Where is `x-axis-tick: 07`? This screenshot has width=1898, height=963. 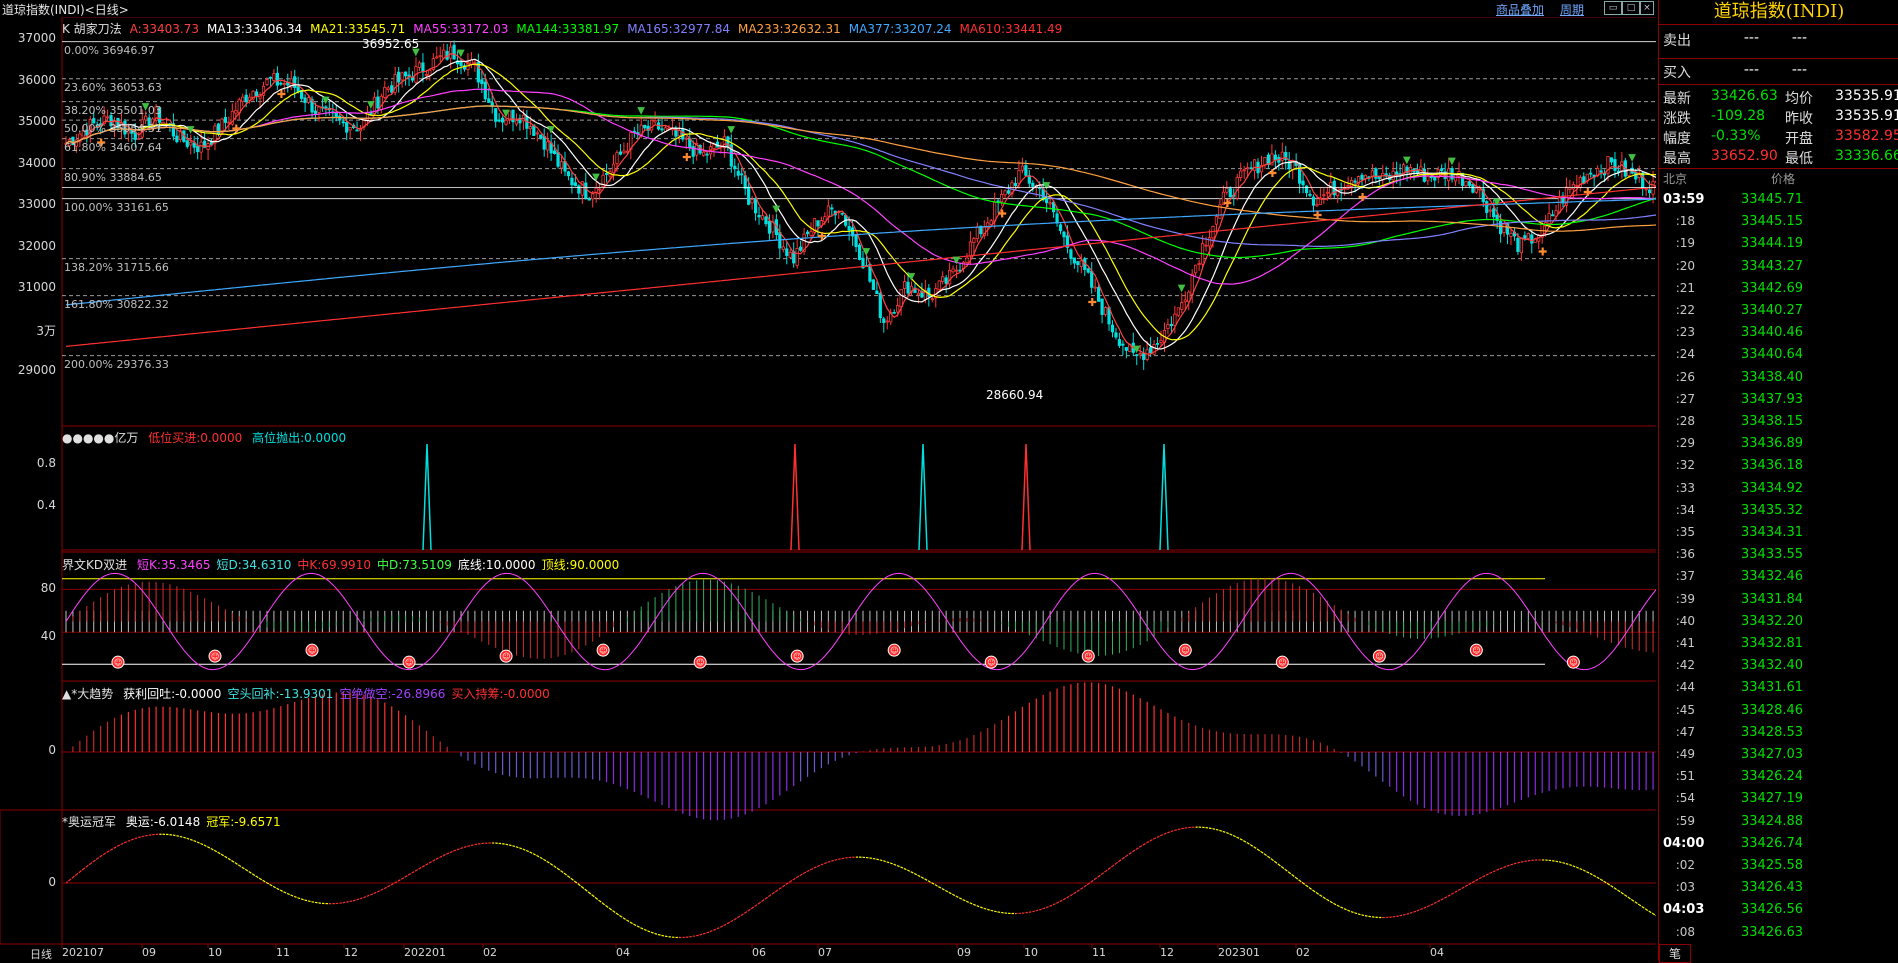
x-axis-tick: 07 is located at coordinates (825, 952).